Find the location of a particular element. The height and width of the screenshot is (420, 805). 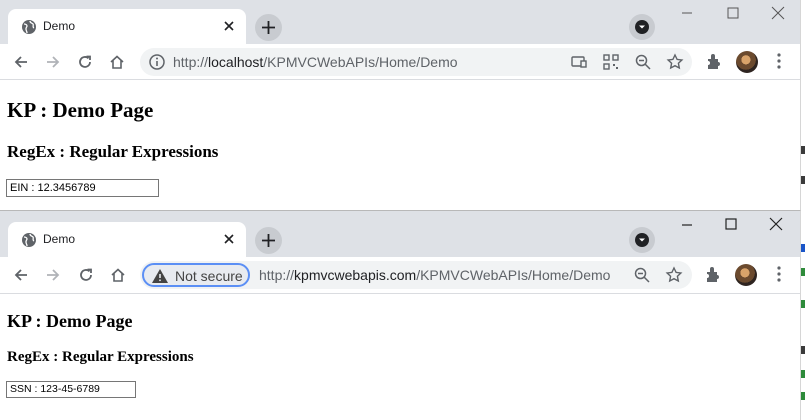

regex-input: SSN : 123-45-6789 is located at coordinates (71, 389).